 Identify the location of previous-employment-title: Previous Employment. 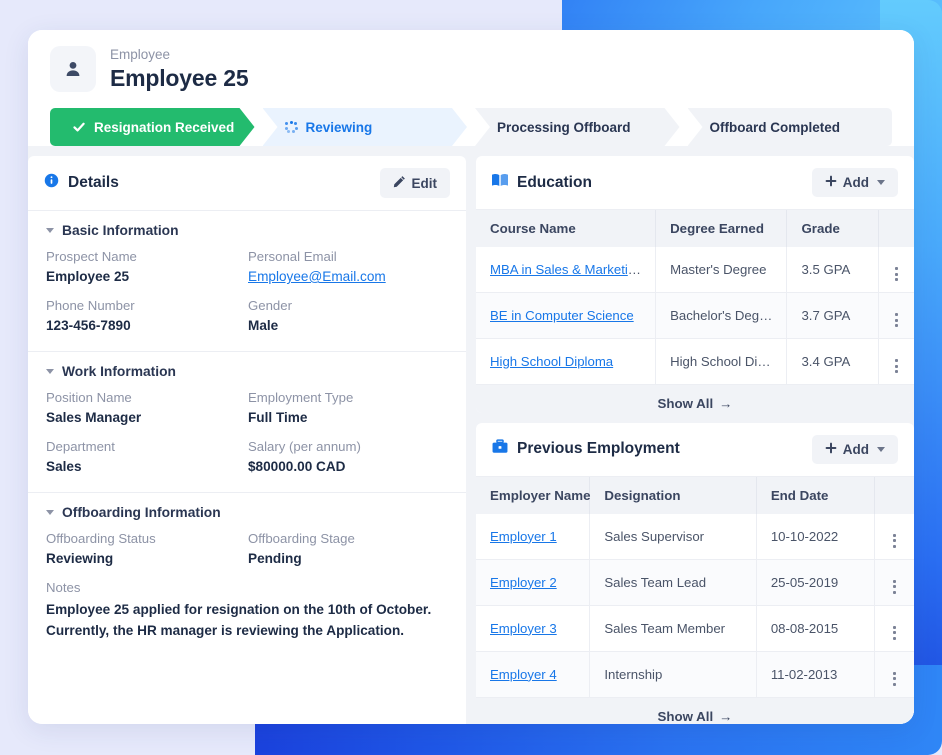
(598, 449).